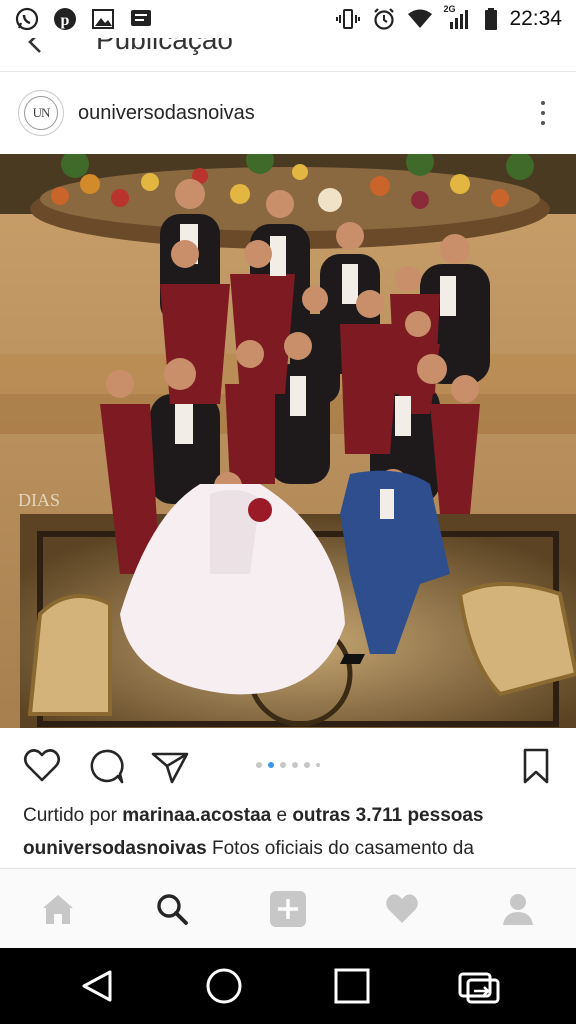  Describe the element at coordinates (288, 19) in the screenshot. I see `status-bar: p 2G 22:34` at that location.